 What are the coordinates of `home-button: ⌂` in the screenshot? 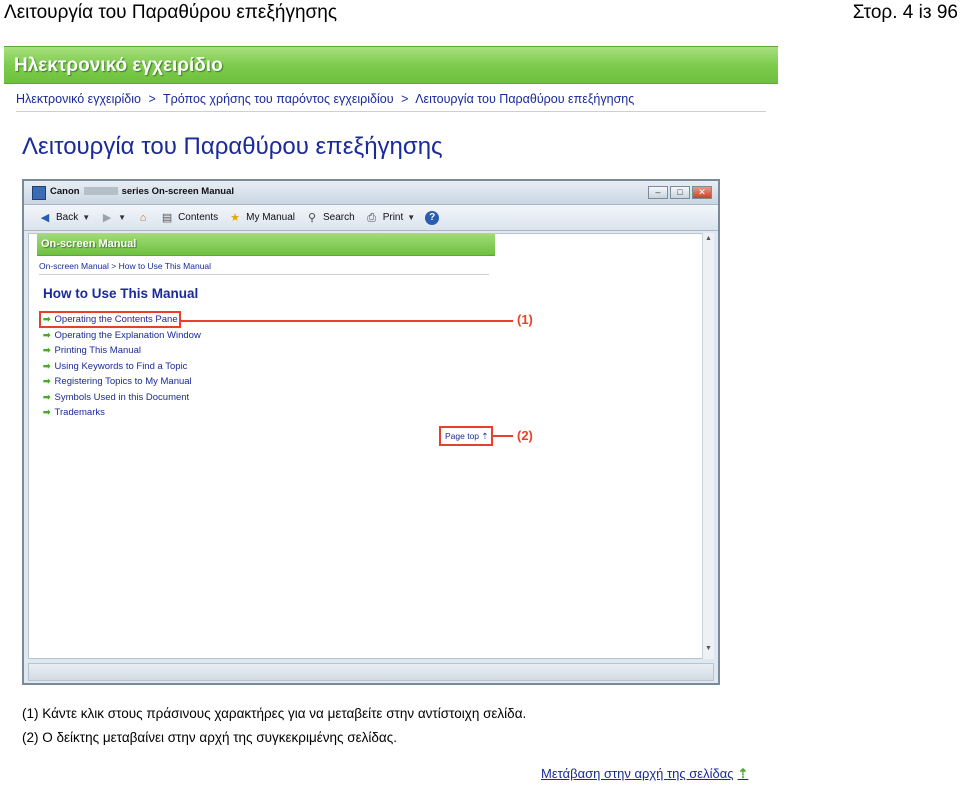 It's located at (143, 218).